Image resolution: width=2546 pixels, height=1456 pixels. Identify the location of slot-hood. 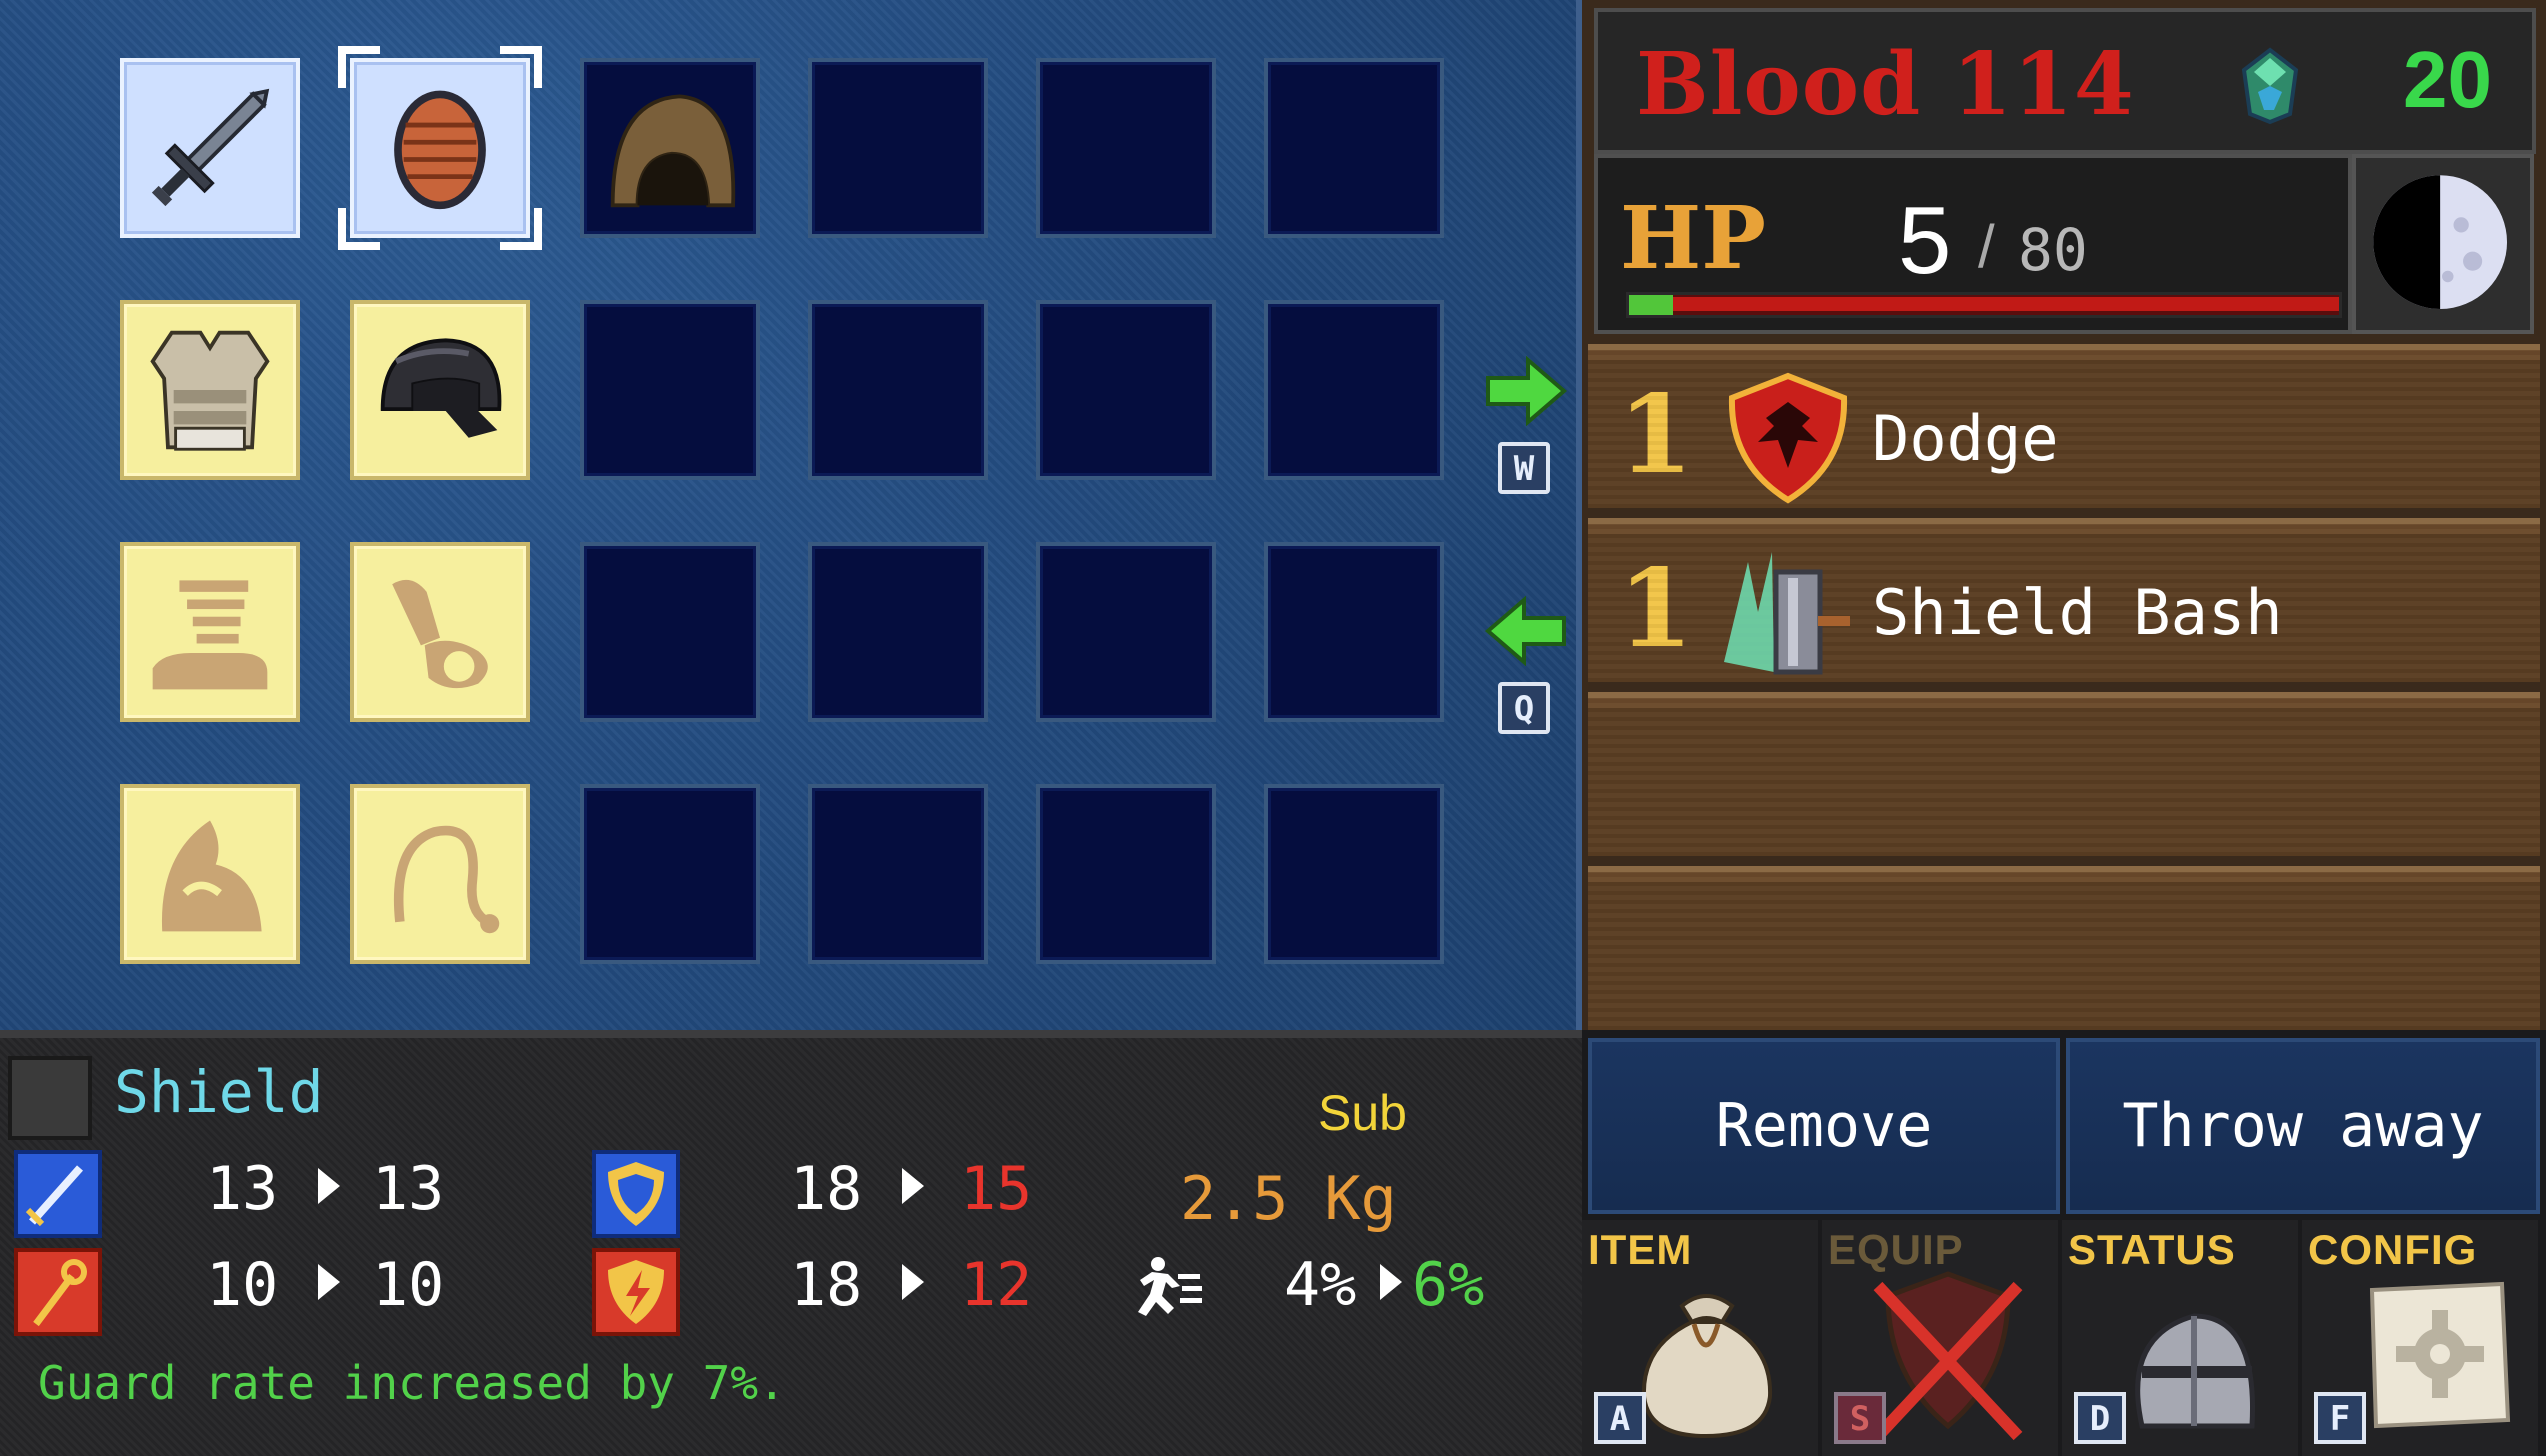
(670, 148).